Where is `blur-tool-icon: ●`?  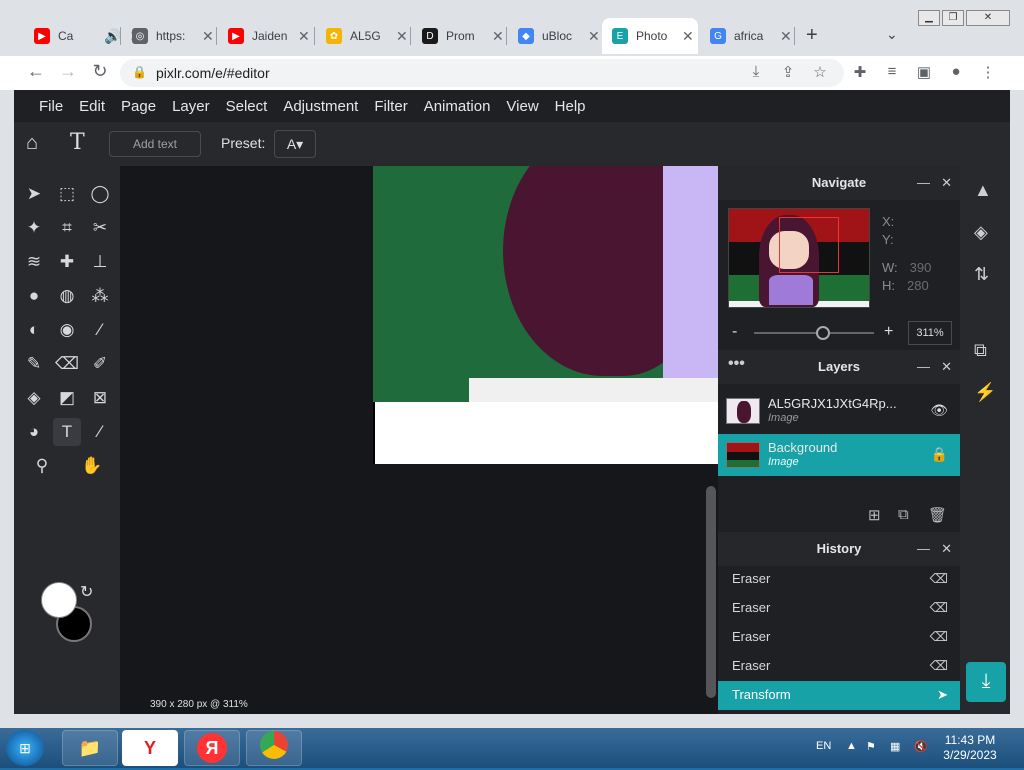
blur-tool-icon: ● is located at coordinates (34, 296).